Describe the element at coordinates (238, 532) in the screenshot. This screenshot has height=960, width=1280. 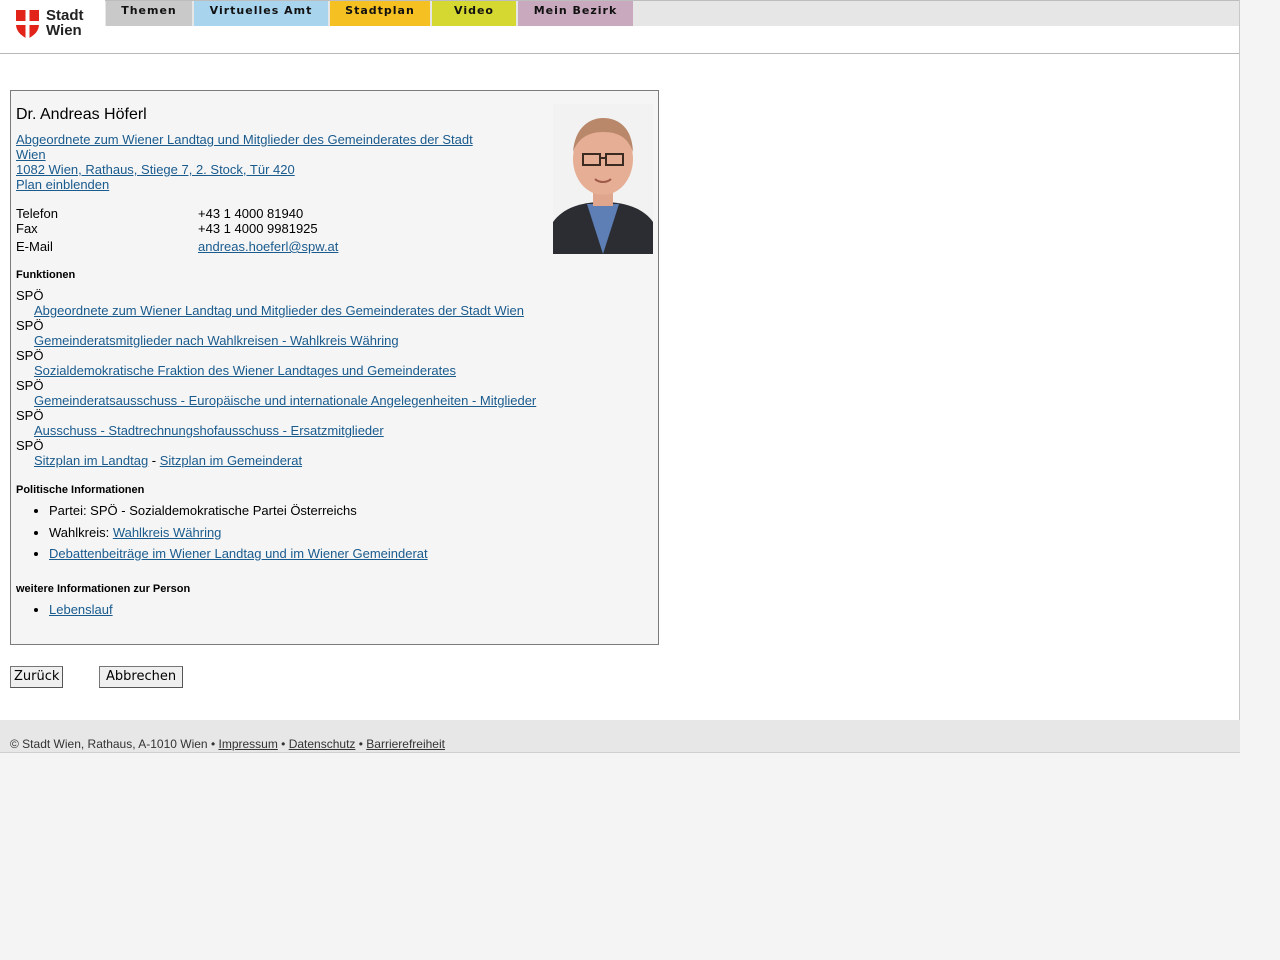
I see `wahlkreis-item: Wahlkreis: Wahlkreis Währing` at that location.